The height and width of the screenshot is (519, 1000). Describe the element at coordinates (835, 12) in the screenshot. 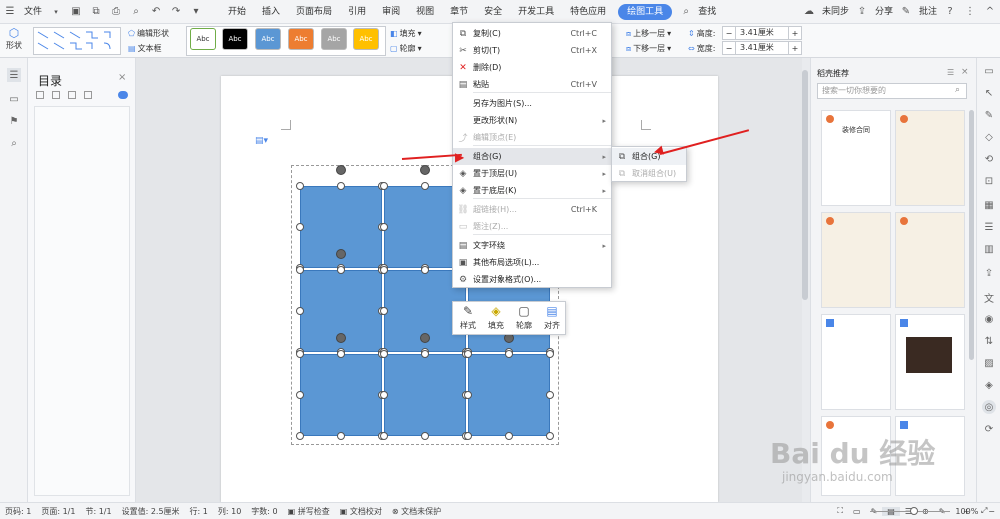

I see `sync-button: 未同步` at that location.